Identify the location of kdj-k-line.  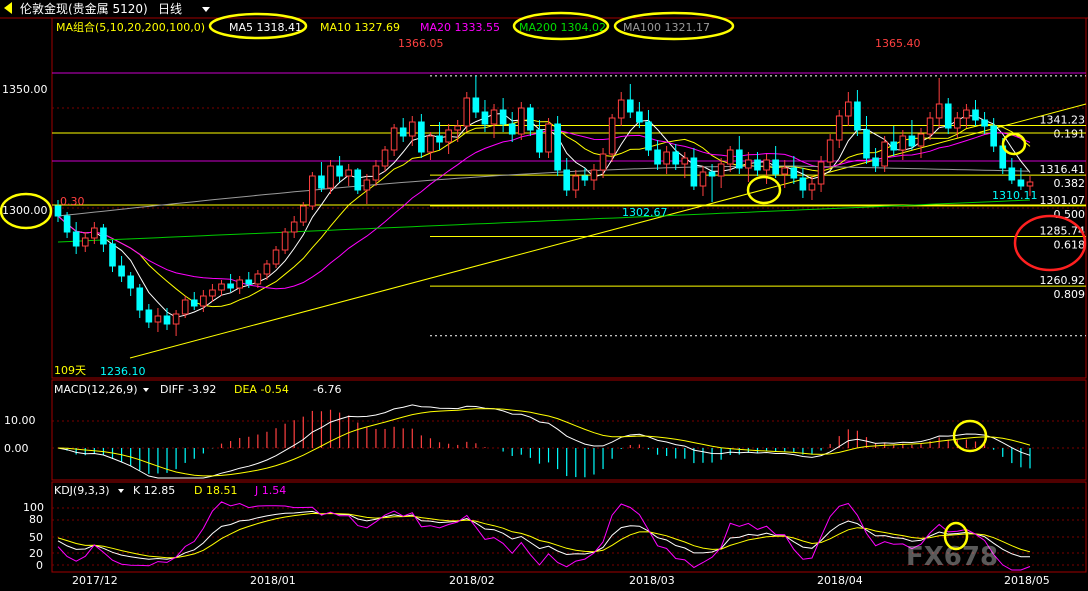
(543, 535).